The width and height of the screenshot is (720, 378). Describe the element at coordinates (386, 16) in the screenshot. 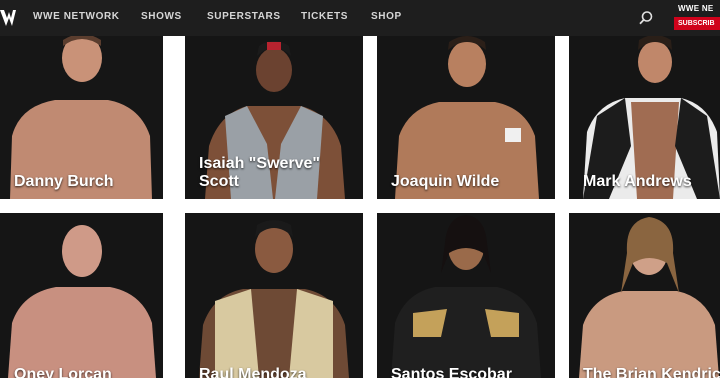

I see `nav-shop: SHOP` at that location.